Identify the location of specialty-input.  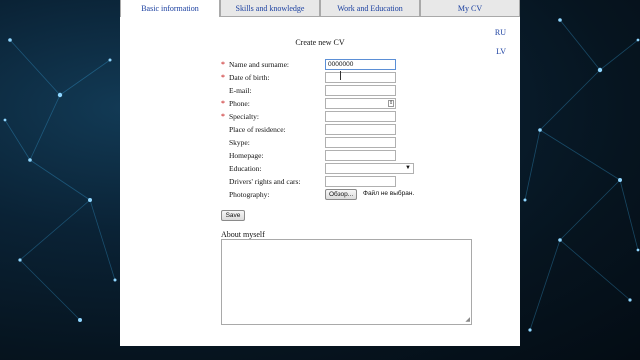
(360, 116).